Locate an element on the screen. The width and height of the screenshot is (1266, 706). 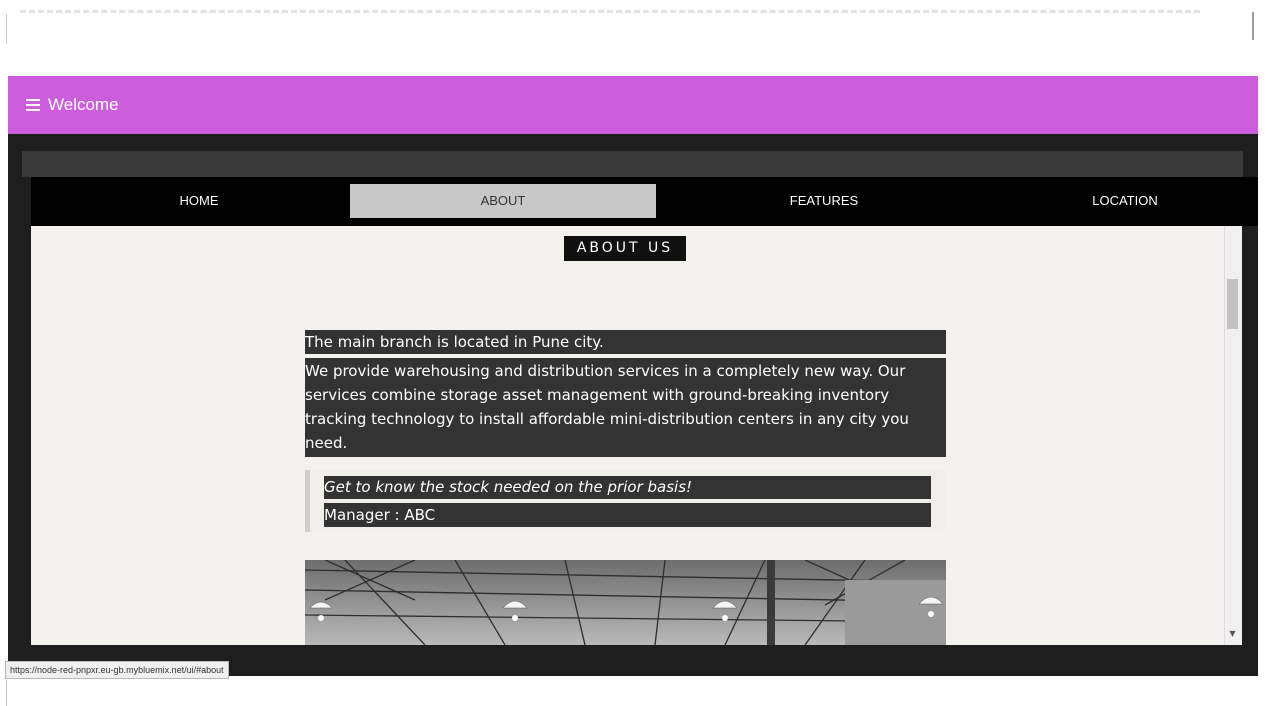
about-heading: ABOUT US is located at coordinates (625, 248).